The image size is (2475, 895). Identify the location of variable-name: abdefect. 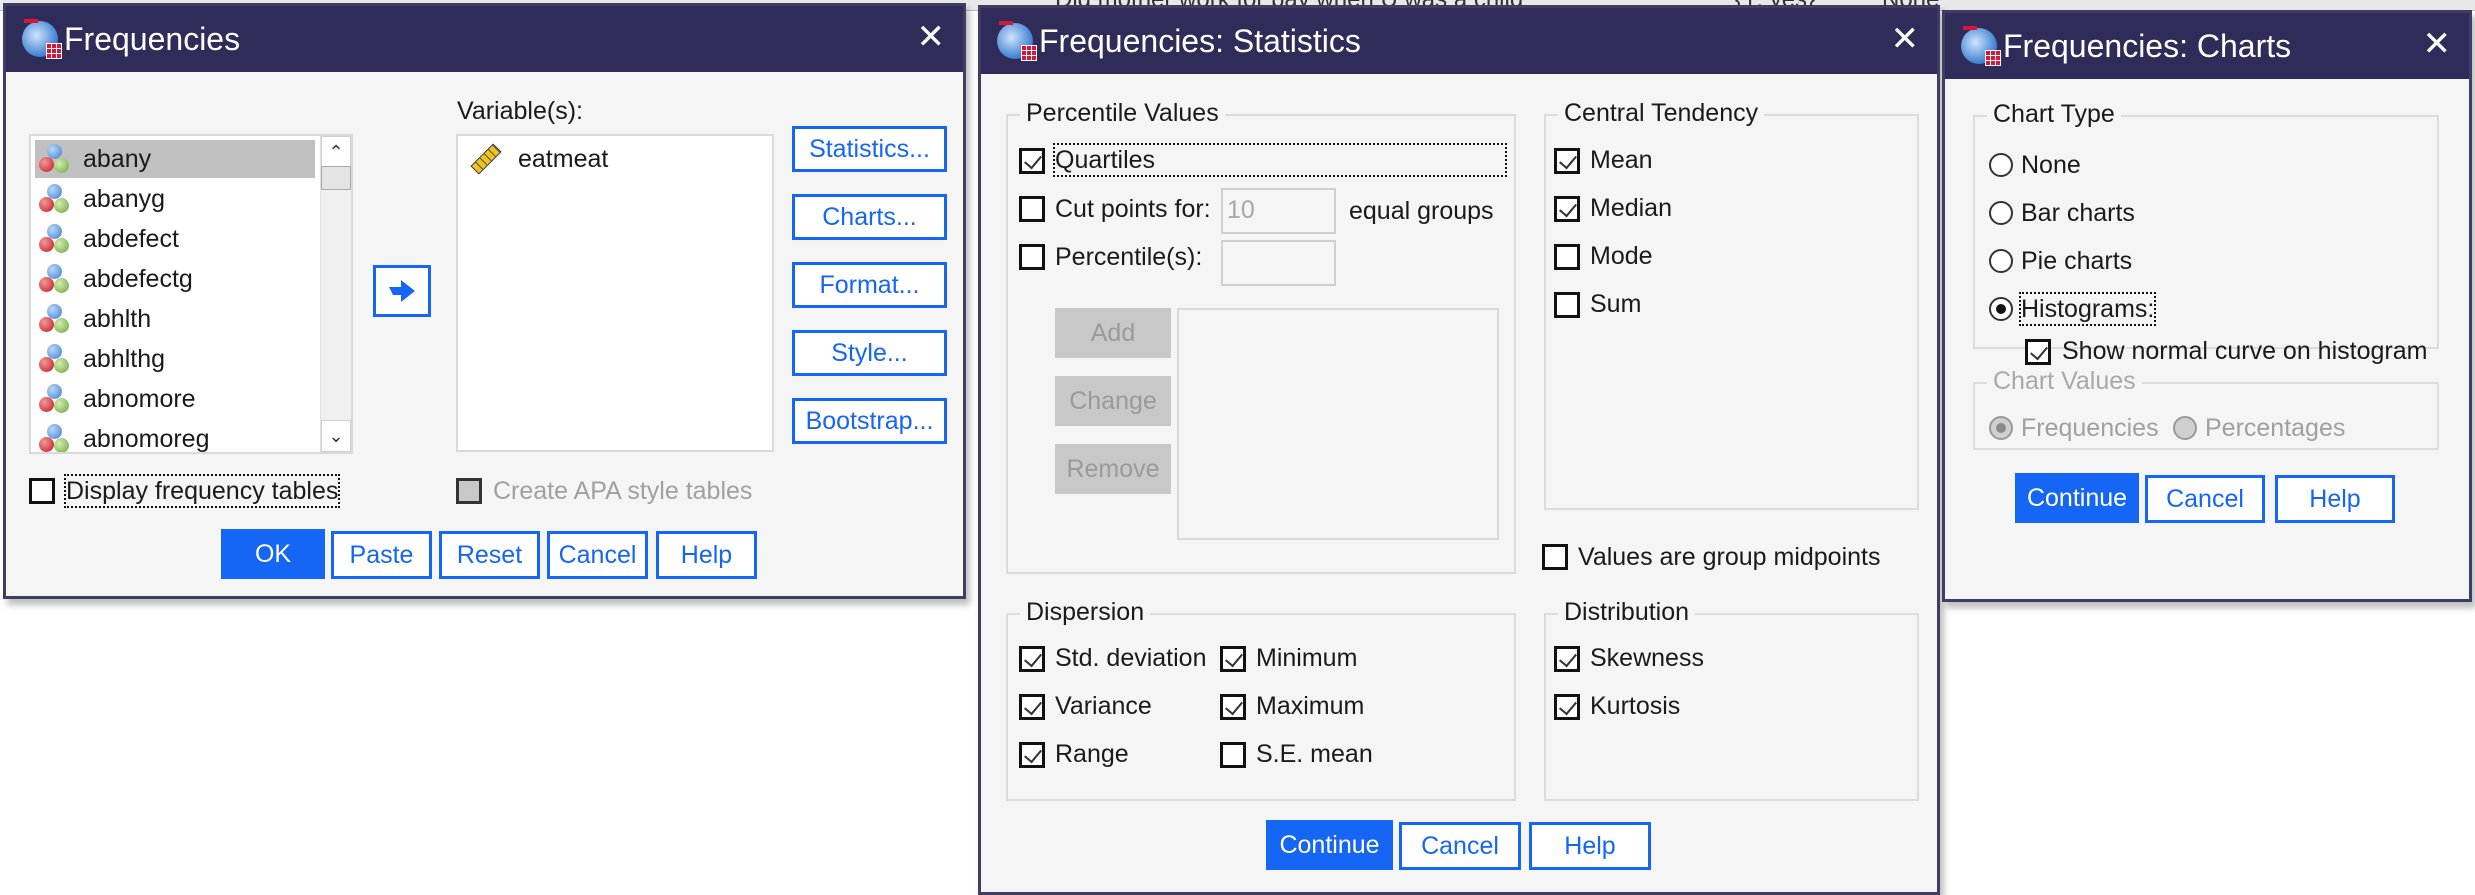
(131, 238).